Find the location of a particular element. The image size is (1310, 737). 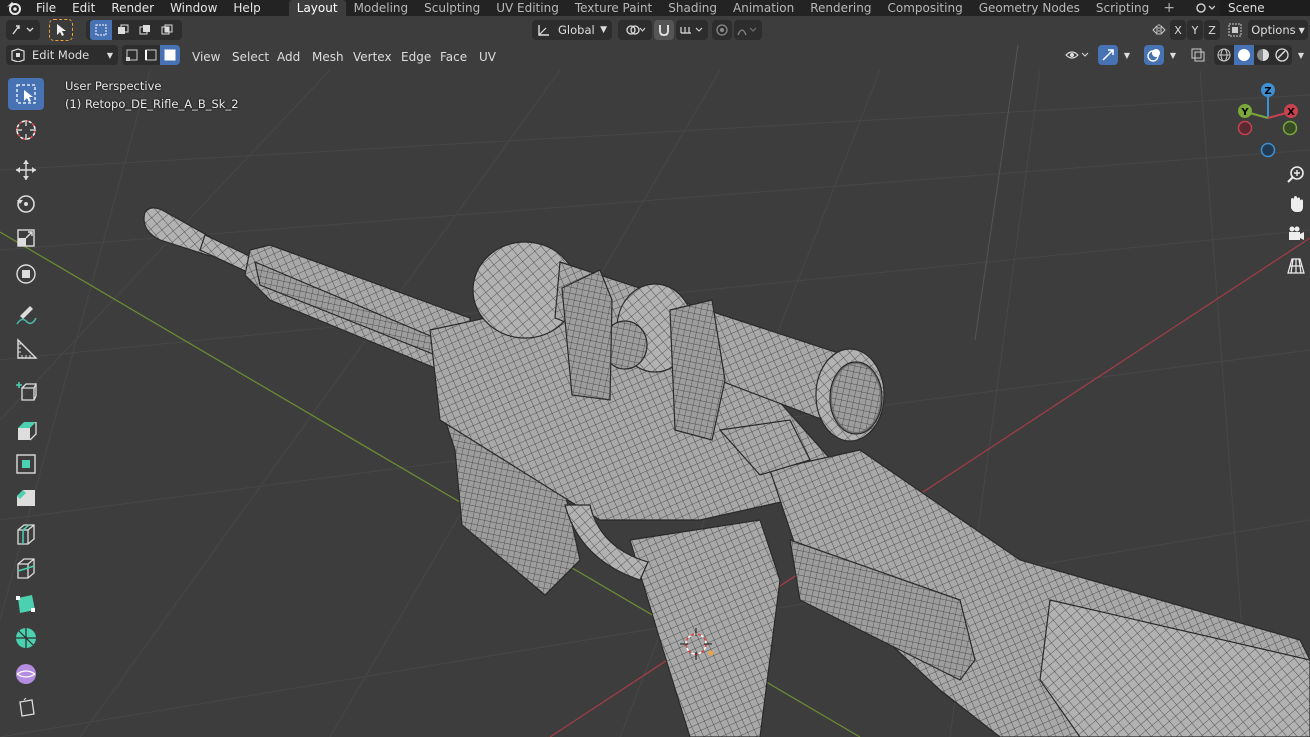

options-label: Options is located at coordinates (1273, 30).